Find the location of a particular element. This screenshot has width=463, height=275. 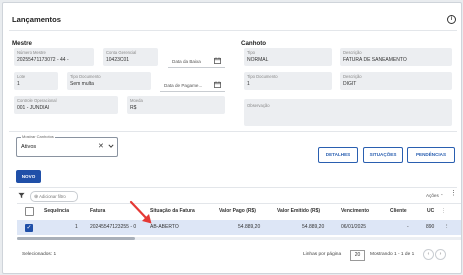

col-header-cliente: Cliente is located at coordinates (398, 211).